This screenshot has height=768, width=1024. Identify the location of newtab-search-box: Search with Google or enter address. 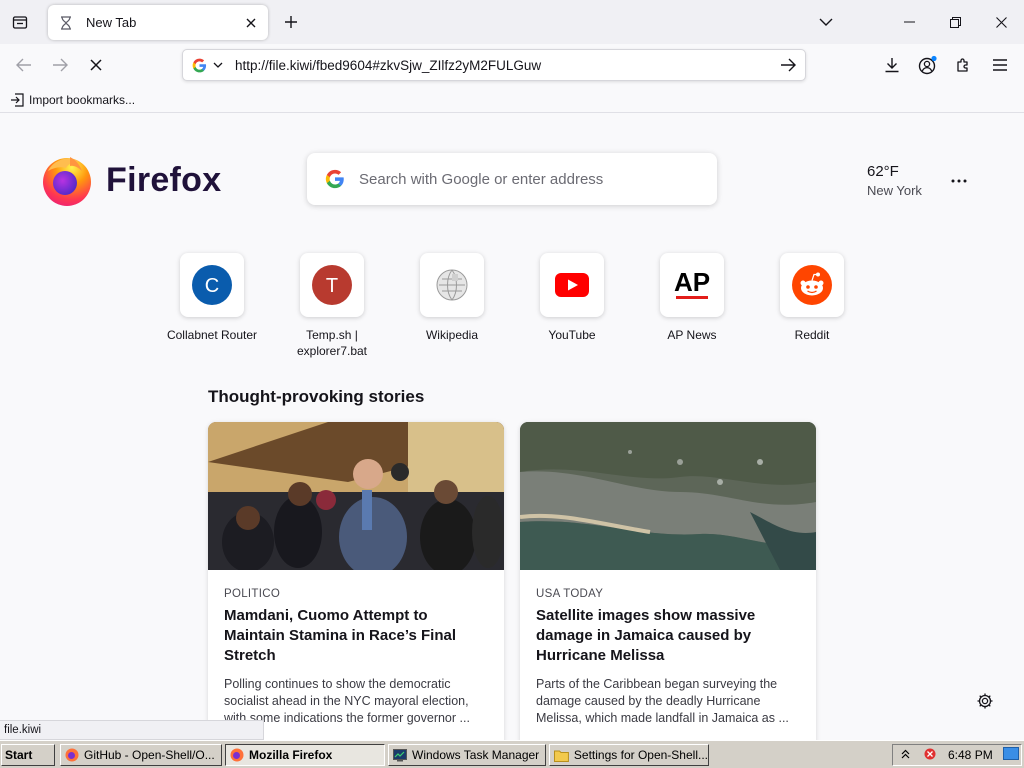
(512, 179).